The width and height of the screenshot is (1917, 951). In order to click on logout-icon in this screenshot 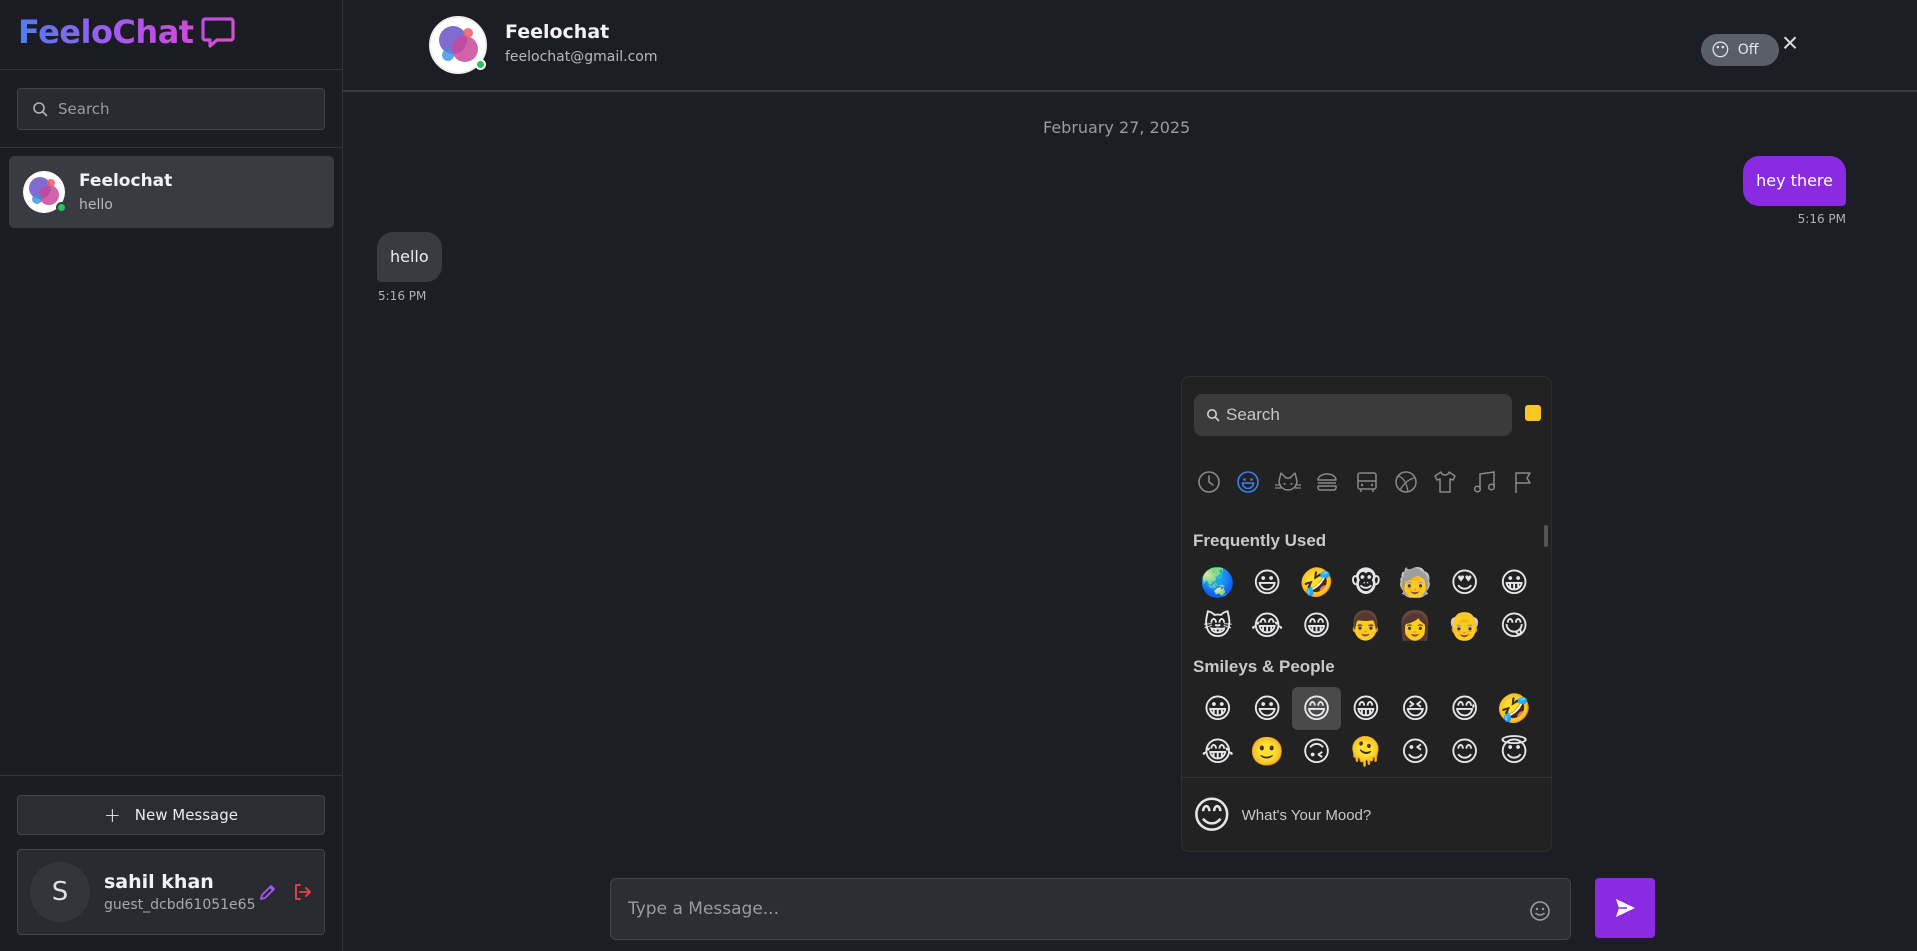, I will do `click(302, 892)`.